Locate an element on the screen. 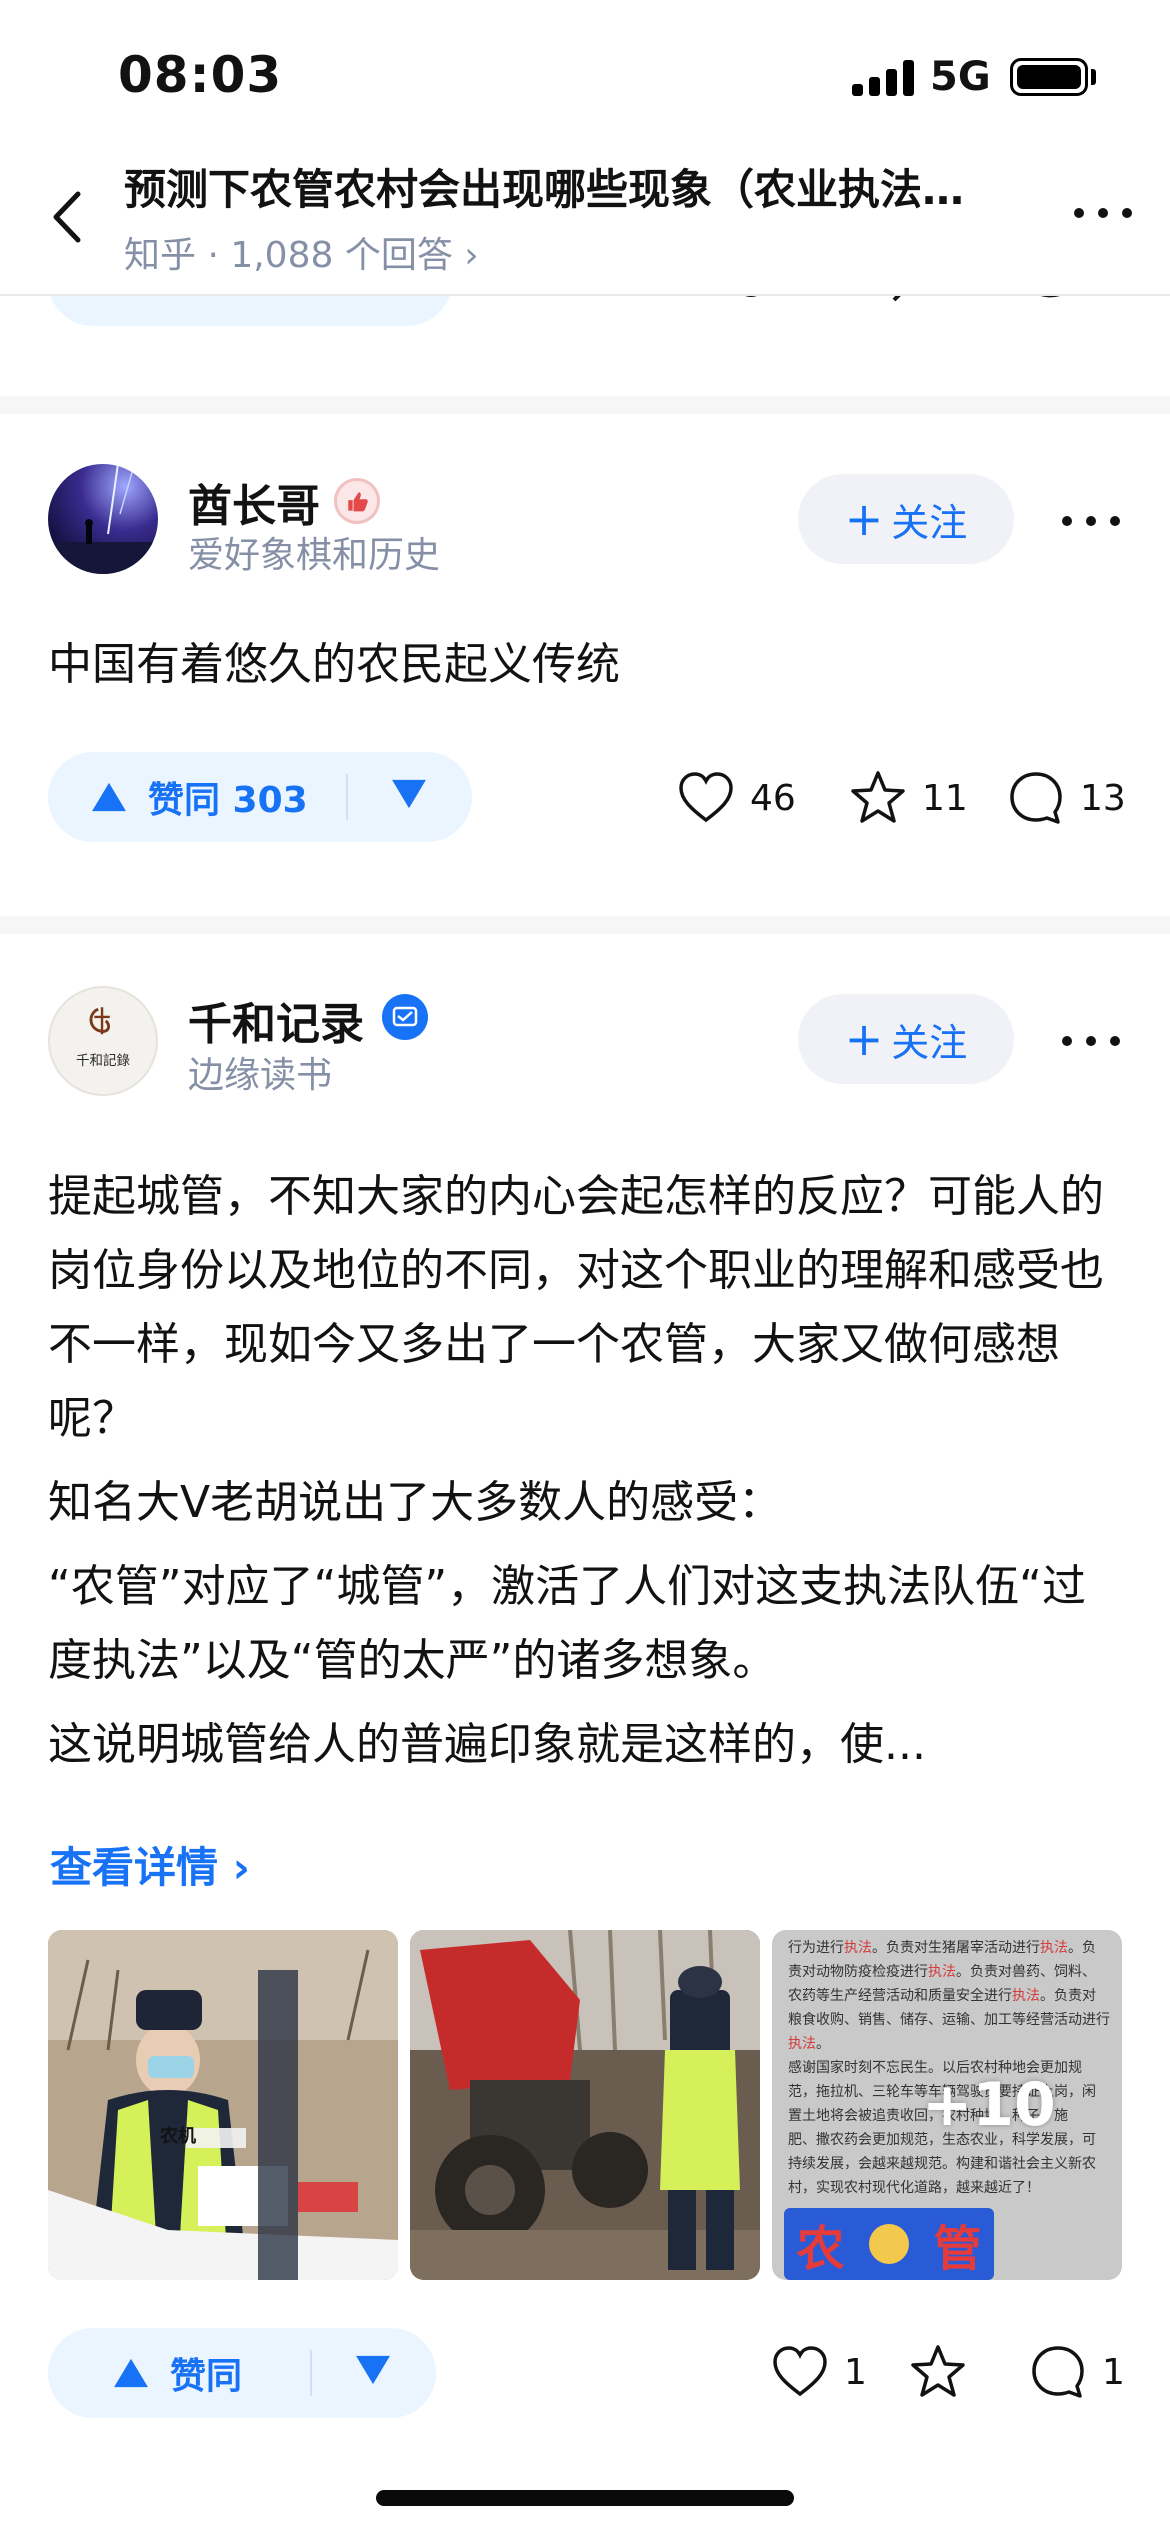  more-images-count: +10 is located at coordinates (989, 2105).